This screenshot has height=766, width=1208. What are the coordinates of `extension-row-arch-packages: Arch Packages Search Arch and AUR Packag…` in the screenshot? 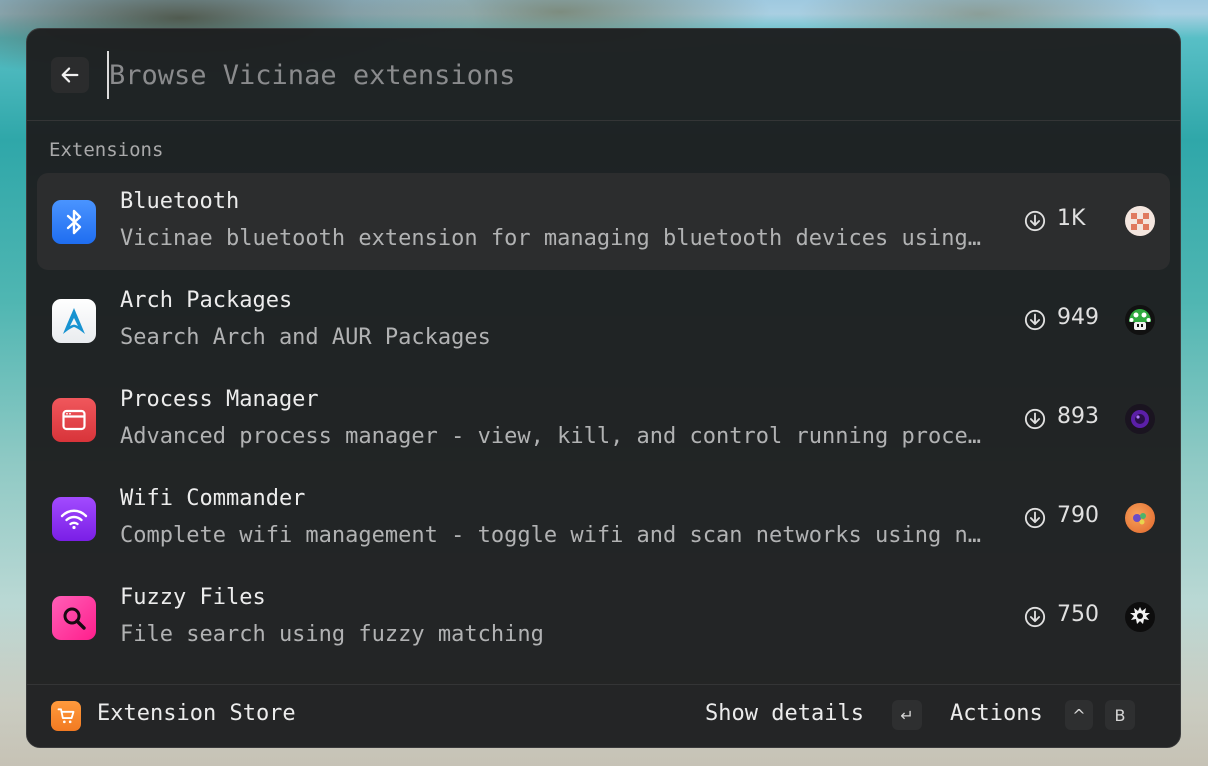 It's located at (603, 320).